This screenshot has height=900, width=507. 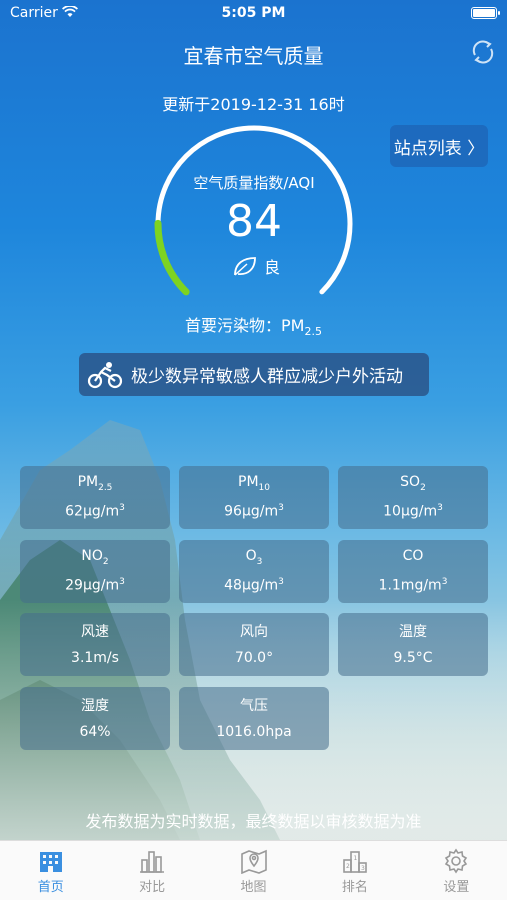 What do you see at coordinates (354, 887) in the screenshot?
I see `tab-label: 排名` at bounding box center [354, 887].